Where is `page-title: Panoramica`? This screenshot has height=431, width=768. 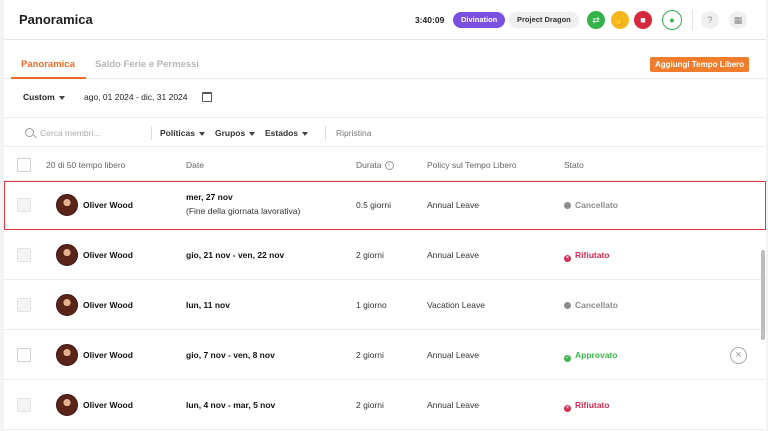
page-title: Panoramica is located at coordinates (56, 19).